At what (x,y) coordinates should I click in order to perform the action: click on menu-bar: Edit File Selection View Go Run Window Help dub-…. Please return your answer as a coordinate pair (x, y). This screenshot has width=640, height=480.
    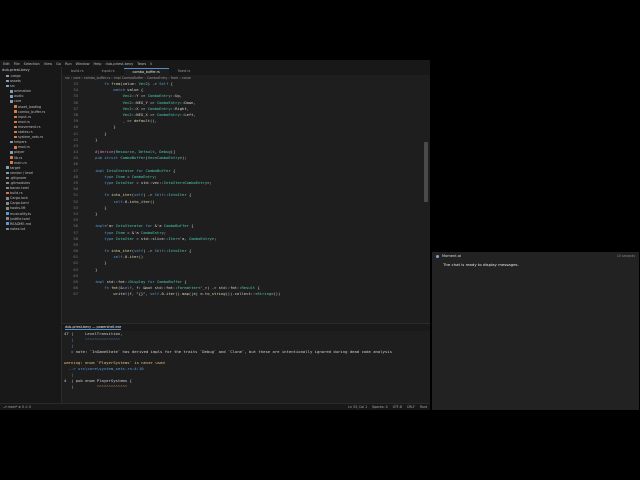
    Looking at the image, I should click on (215, 63).